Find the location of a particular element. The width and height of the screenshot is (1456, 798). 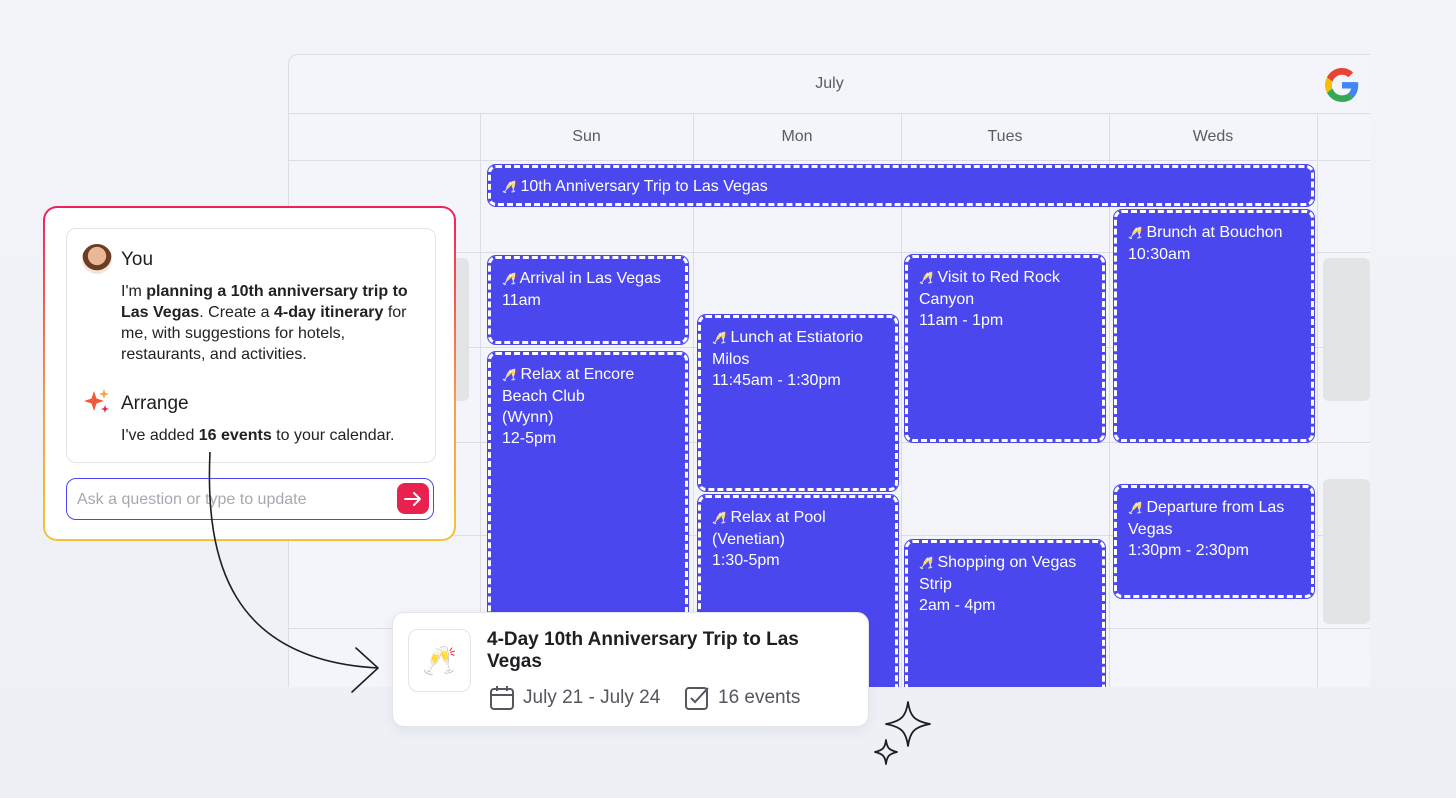

user-avatar is located at coordinates (97, 259).